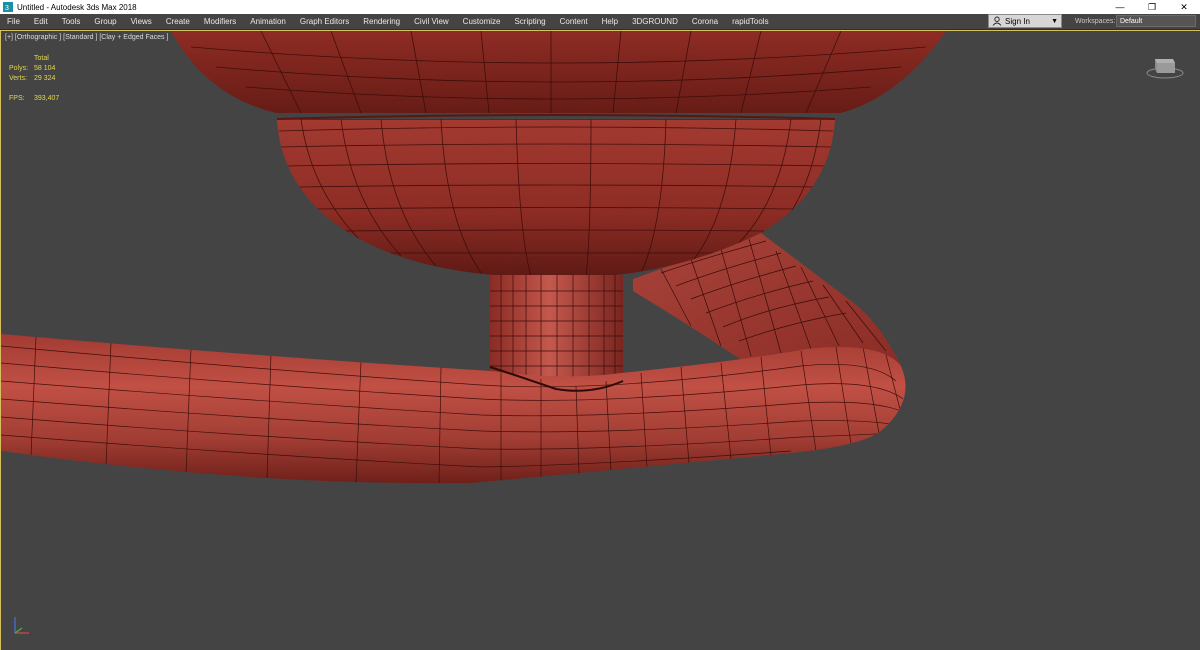 This screenshot has width=1200, height=650. What do you see at coordinates (1017, 21) in the screenshot?
I see `sign-in-label: Sign In` at bounding box center [1017, 21].